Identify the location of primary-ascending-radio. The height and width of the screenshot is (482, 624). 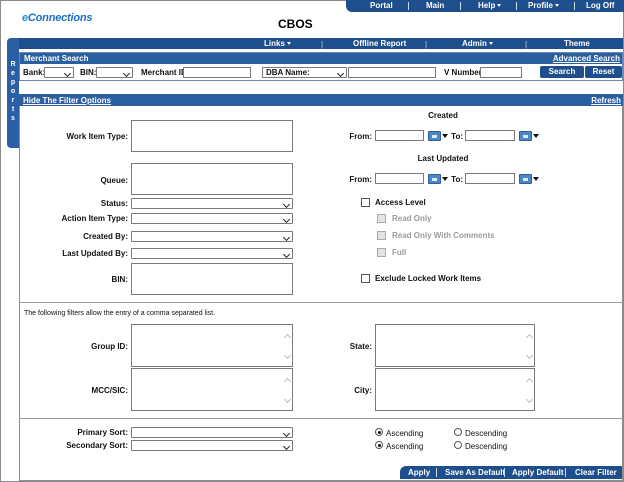
(379, 432).